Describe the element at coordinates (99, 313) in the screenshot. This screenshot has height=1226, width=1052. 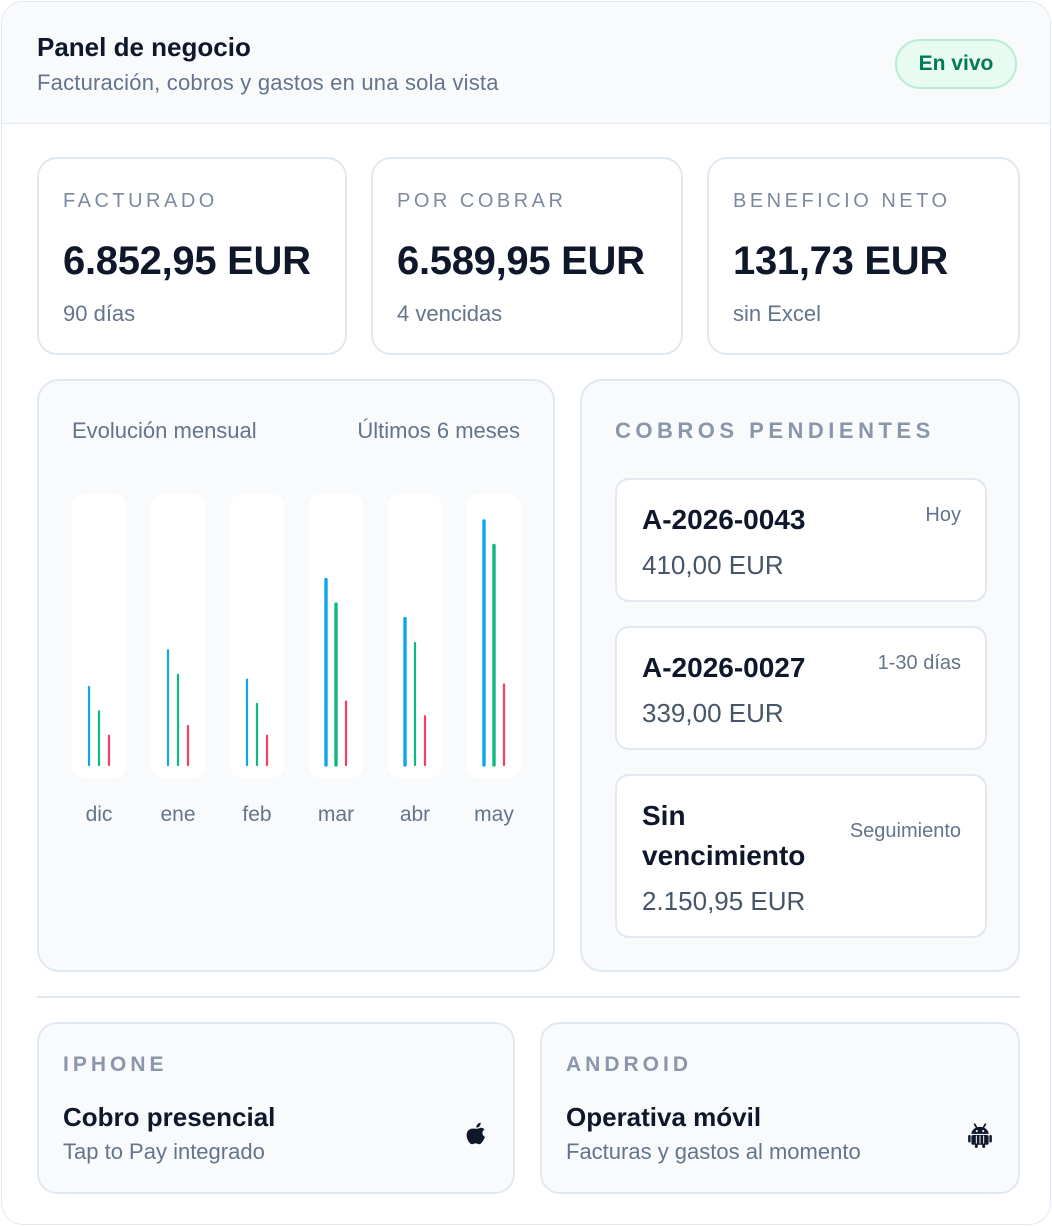
I see `kpi-note: 90 días` at that location.